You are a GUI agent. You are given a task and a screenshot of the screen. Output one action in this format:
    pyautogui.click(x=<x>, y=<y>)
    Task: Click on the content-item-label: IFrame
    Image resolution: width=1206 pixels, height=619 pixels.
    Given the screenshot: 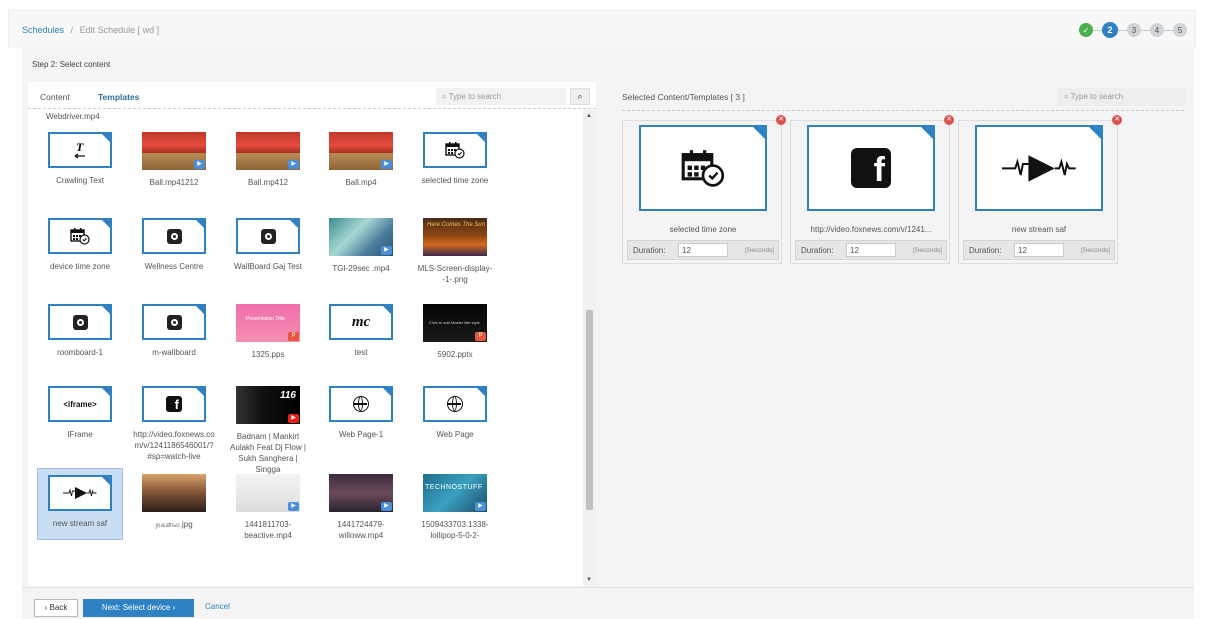 What is the action you would take?
    pyautogui.click(x=80, y=434)
    